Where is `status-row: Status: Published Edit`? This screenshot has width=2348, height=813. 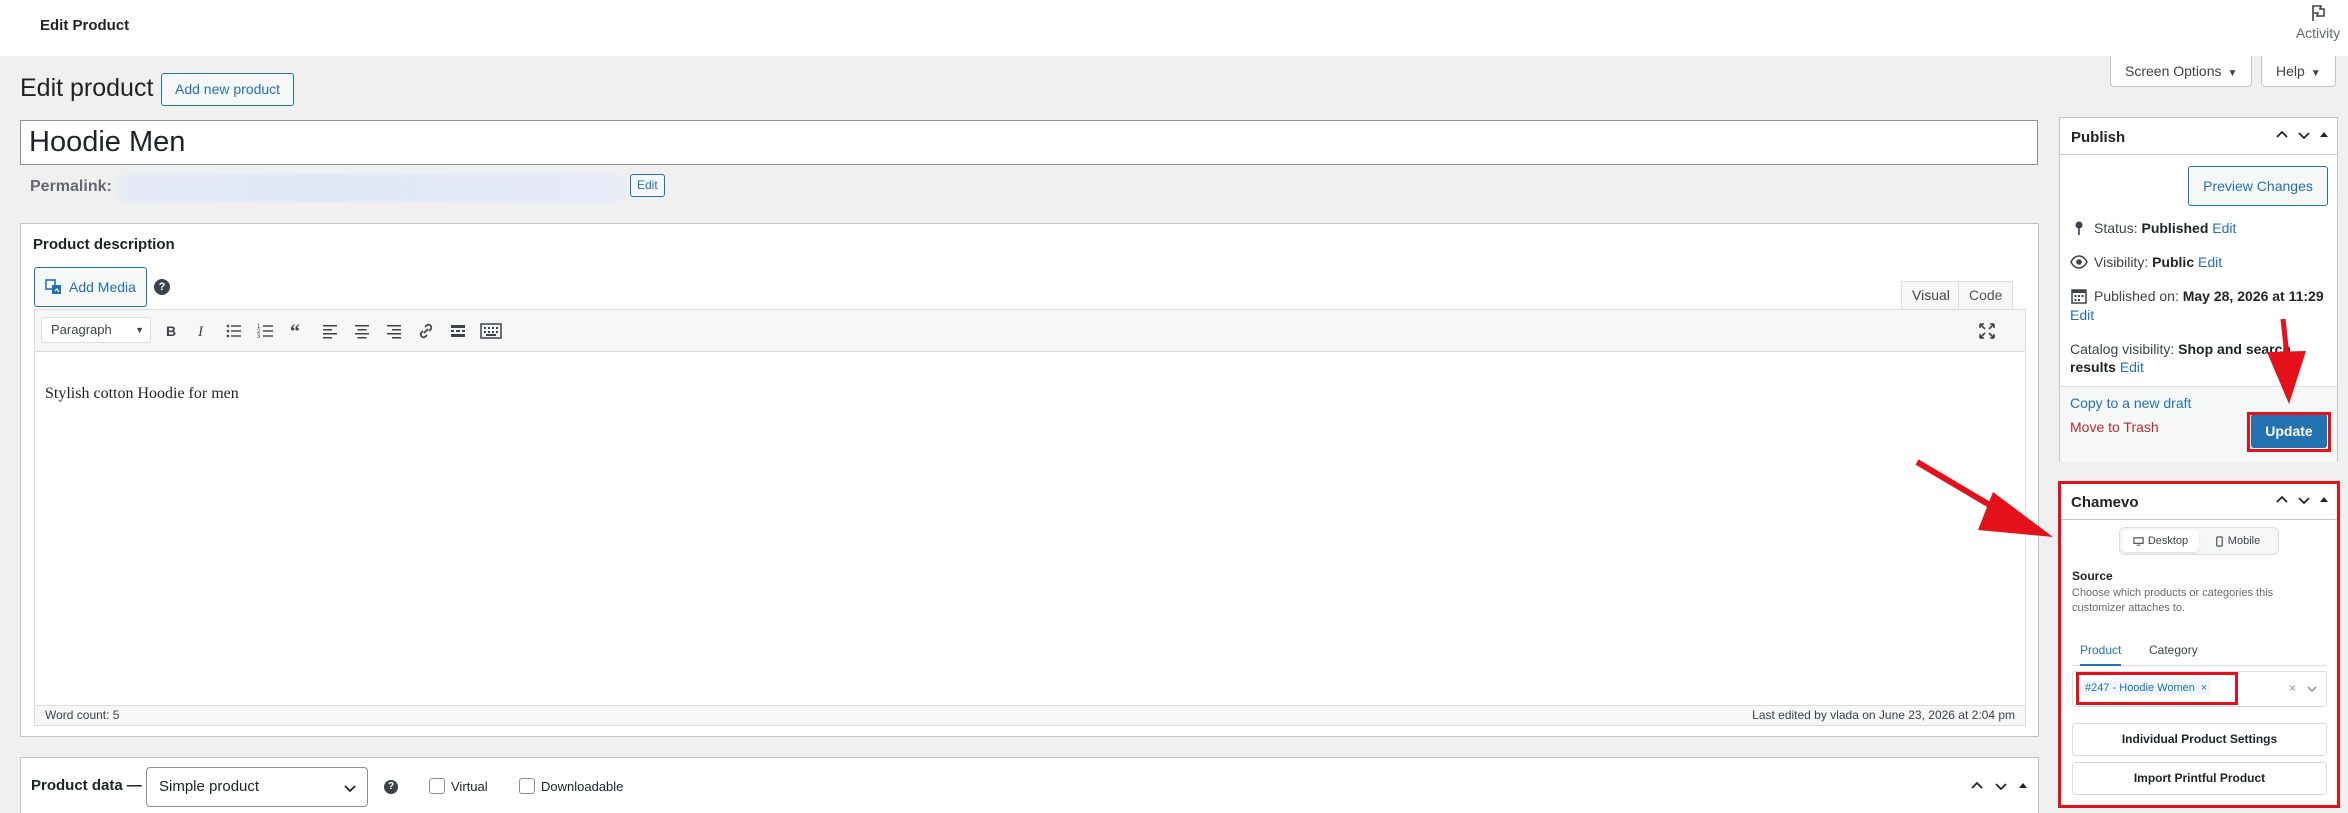
status-row: Status: Published Edit is located at coordinates (2153, 228).